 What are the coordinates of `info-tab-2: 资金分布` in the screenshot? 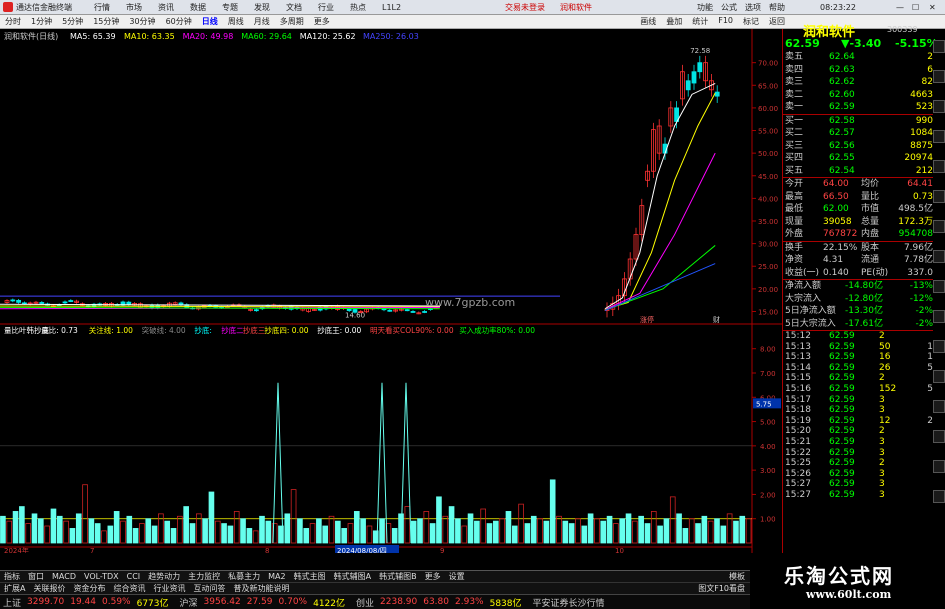 It's located at (89, 588).